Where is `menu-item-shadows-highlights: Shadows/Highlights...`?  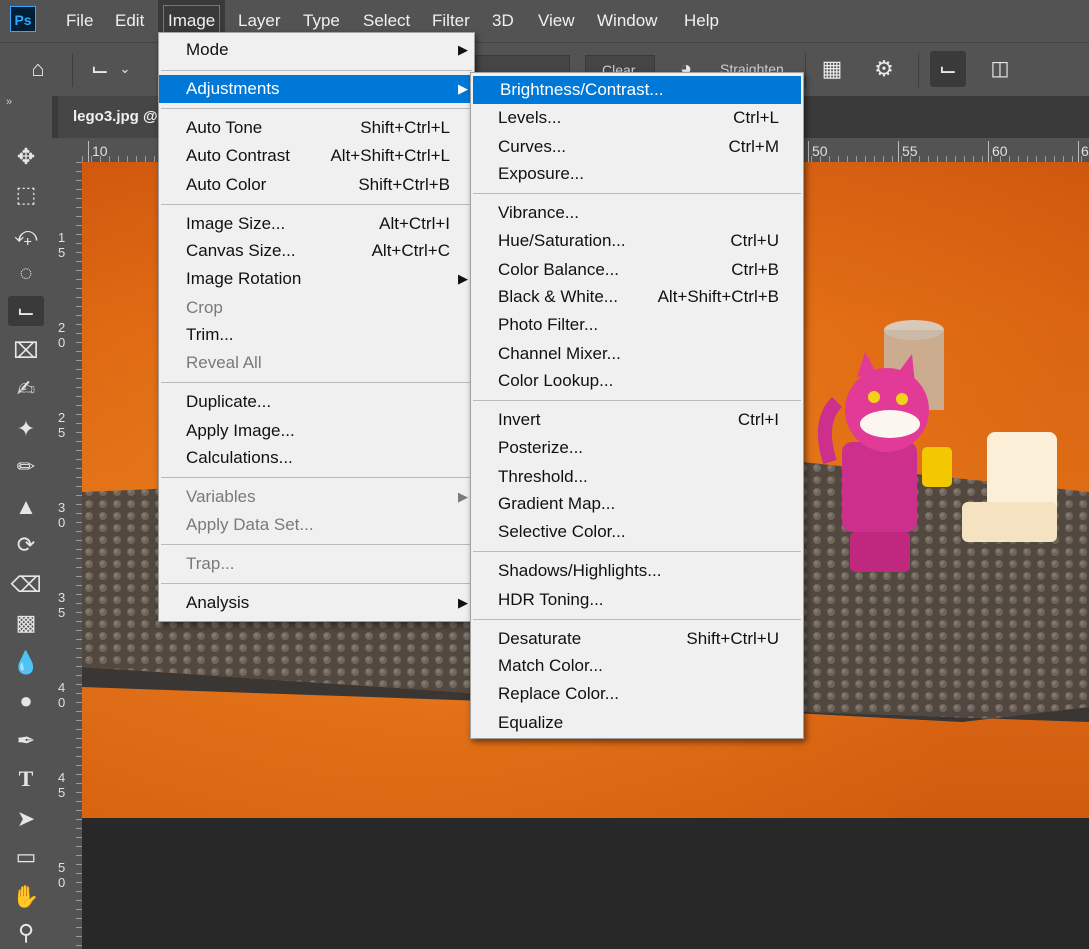
menu-item-shadows-highlights: Shadows/Highlights... is located at coordinates (637, 571).